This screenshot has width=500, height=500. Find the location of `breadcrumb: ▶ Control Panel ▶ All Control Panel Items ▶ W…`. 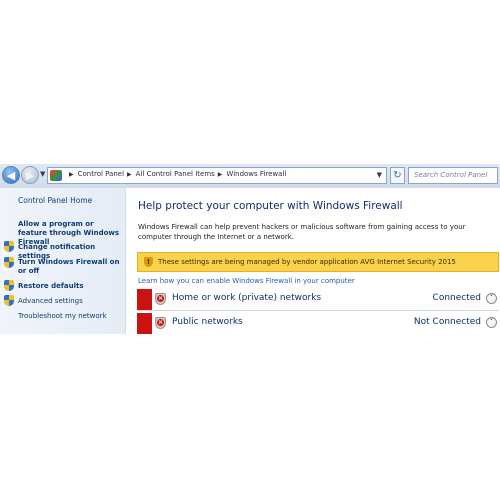

breadcrumb: ▶ Control Panel ▶ All Control Panel Items ▶ W… is located at coordinates (176, 174).